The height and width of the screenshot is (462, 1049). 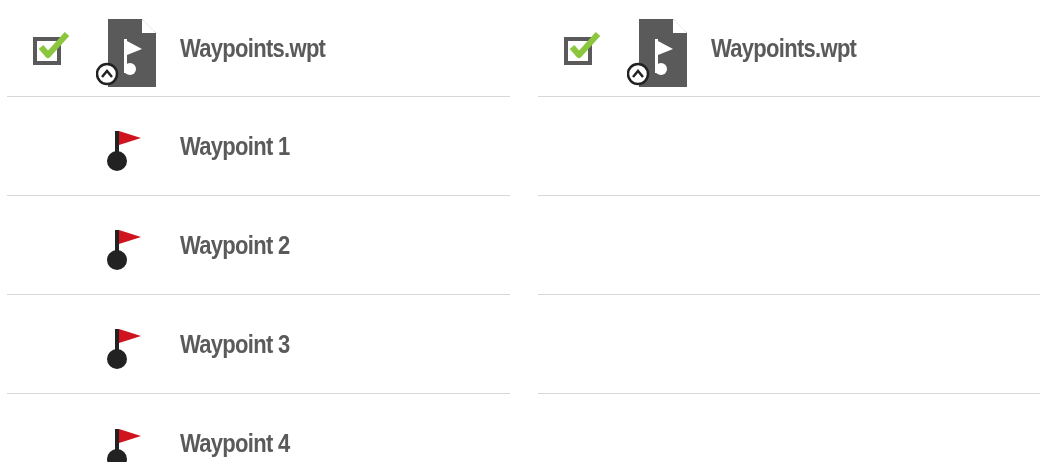 What do you see at coordinates (235, 245) in the screenshot?
I see `waypoint-name: Waypoint 2` at bounding box center [235, 245].